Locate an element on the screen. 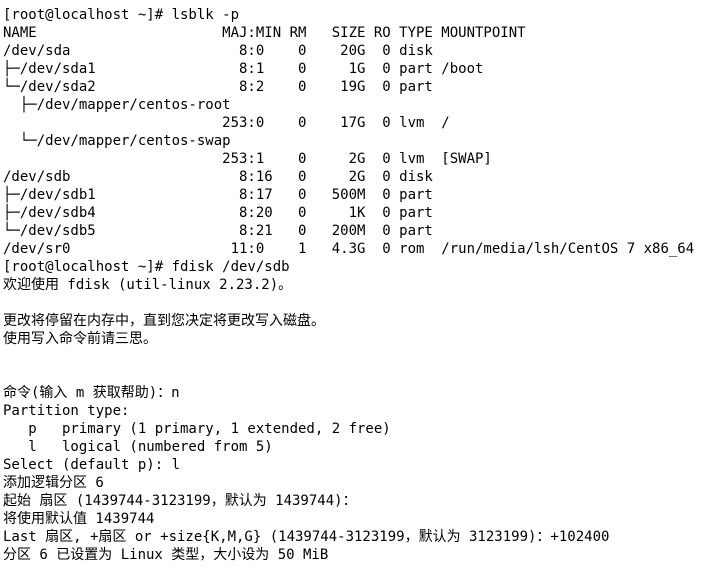 The height and width of the screenshot is (567, 722). terminal-line-sda2: └─/dev/sda2 8:2 0 19G 0 part is located at coordinates (218, 87).